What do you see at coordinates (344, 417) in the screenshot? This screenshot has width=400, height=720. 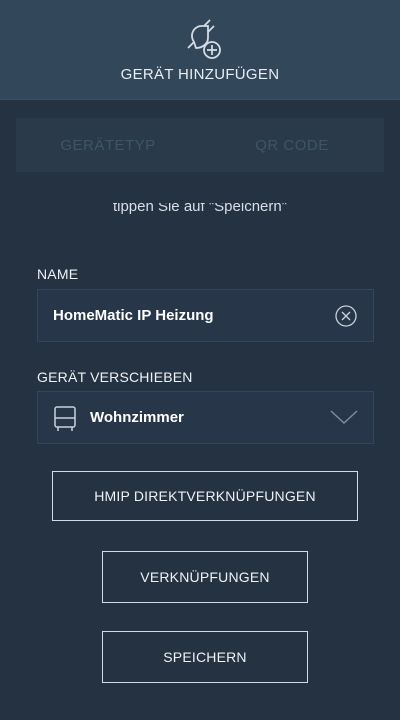 I see `chevron-down-icon` at bounding box center [344, 417].